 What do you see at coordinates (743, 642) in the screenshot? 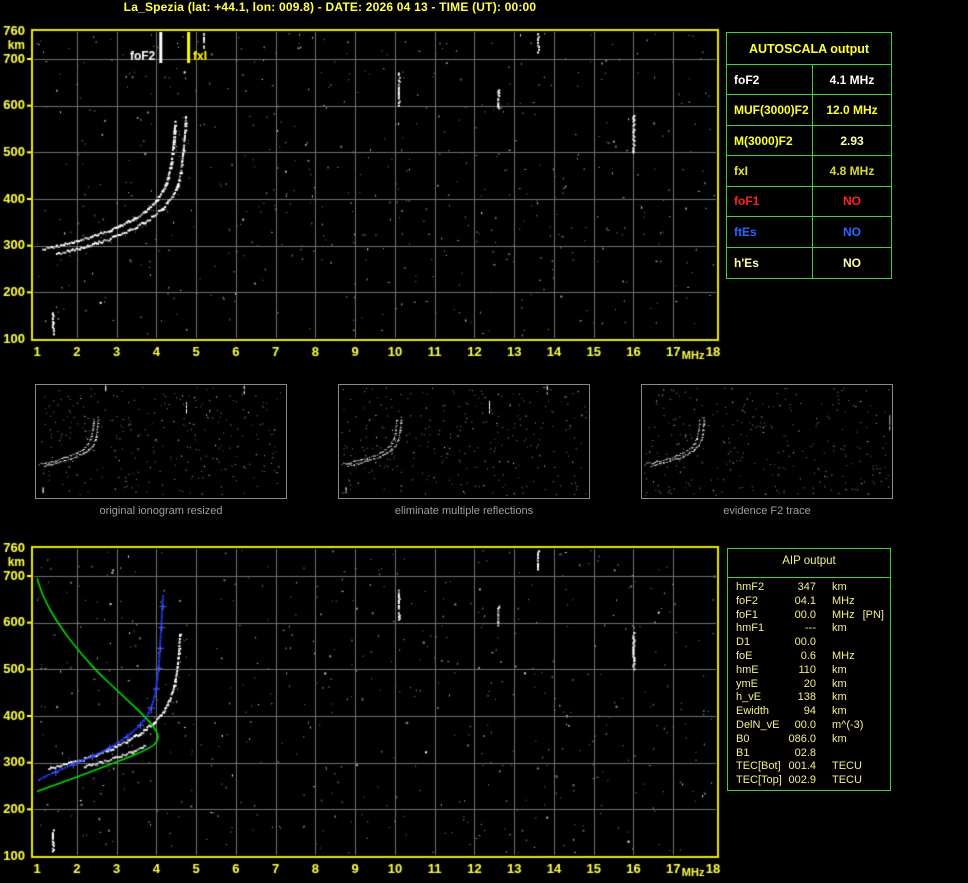
I see `aip-name: D1` at bounding box center [743, 642].